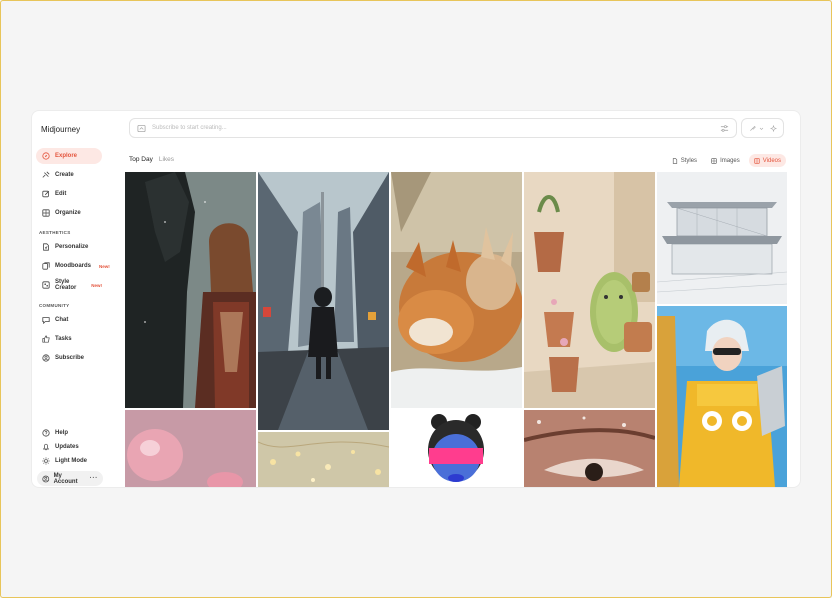 The height and width of the screenshot is (598, 832). Describe the element at coordinates (730, 160) in the screenshot. I see `filter-label: Images` at that location.